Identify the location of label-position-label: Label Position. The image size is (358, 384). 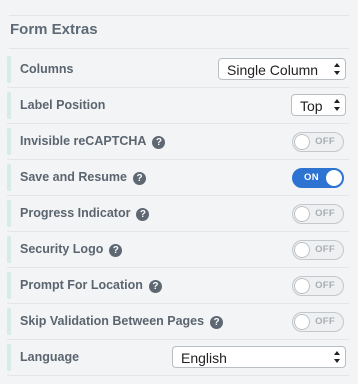
(63, 105).